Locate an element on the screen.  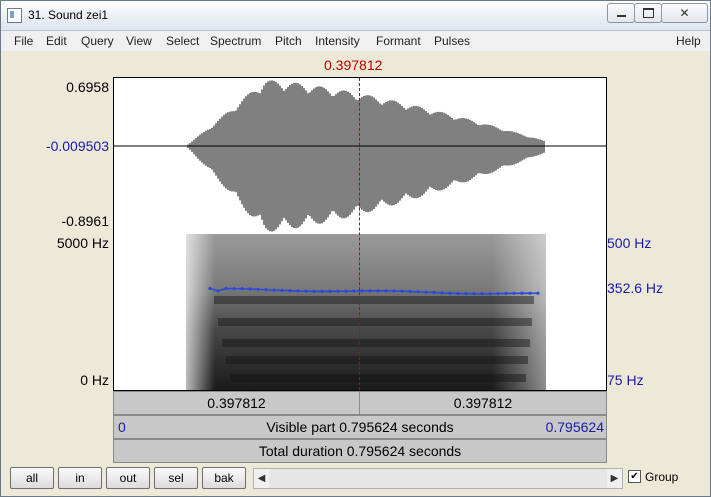
menu-edit: Edit is located at coordinates (56, 41).